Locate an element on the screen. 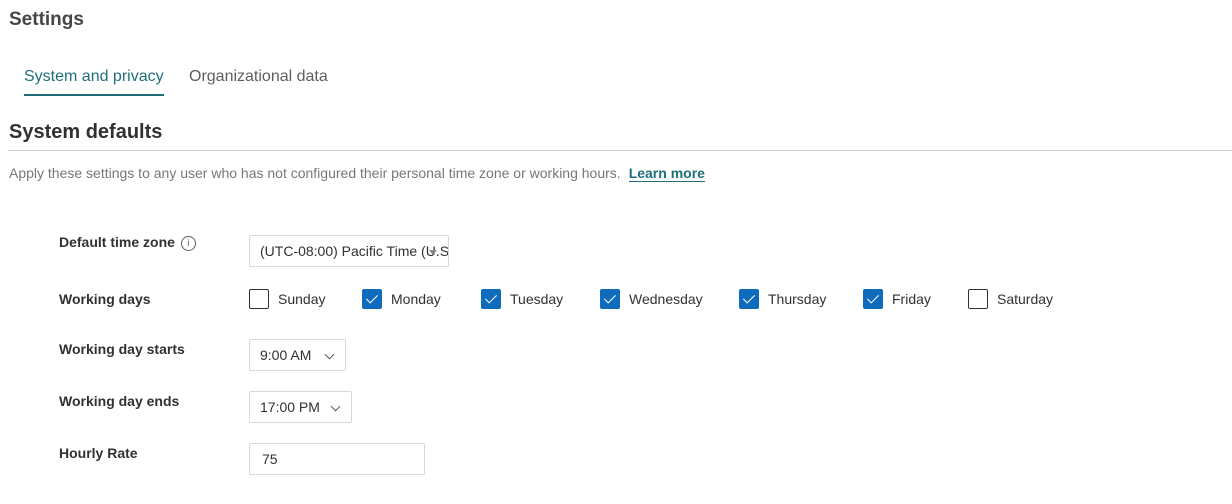  wednesday-label: Wednesday is located at coordinates (666, 299).